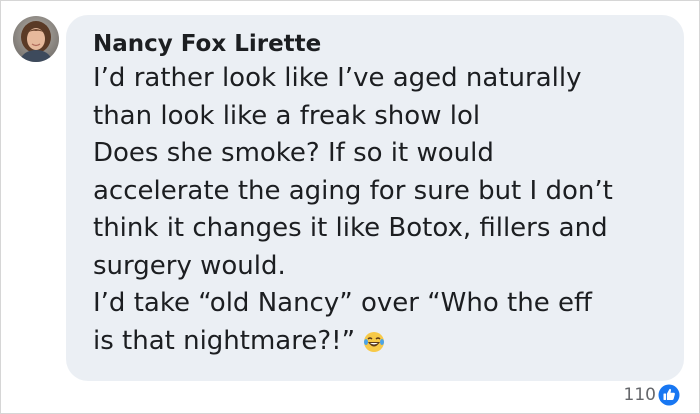  Describe the element at coordinates (287, 115) in the screenshot. I see `comment-line: than look like a freak show lol` at that location.